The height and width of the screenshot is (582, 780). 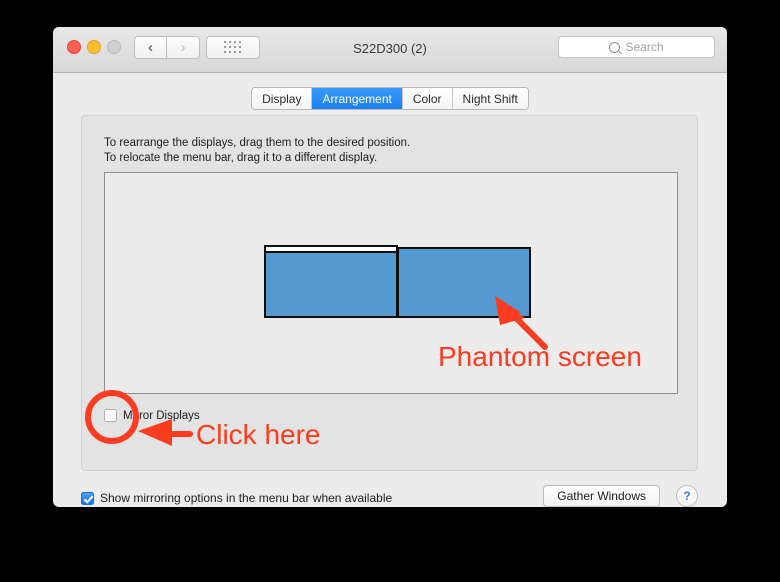 What do you see at coordinates (427, 98) in the screenshot?
I see `tab-color: Color` at bounding box center [427, 98].